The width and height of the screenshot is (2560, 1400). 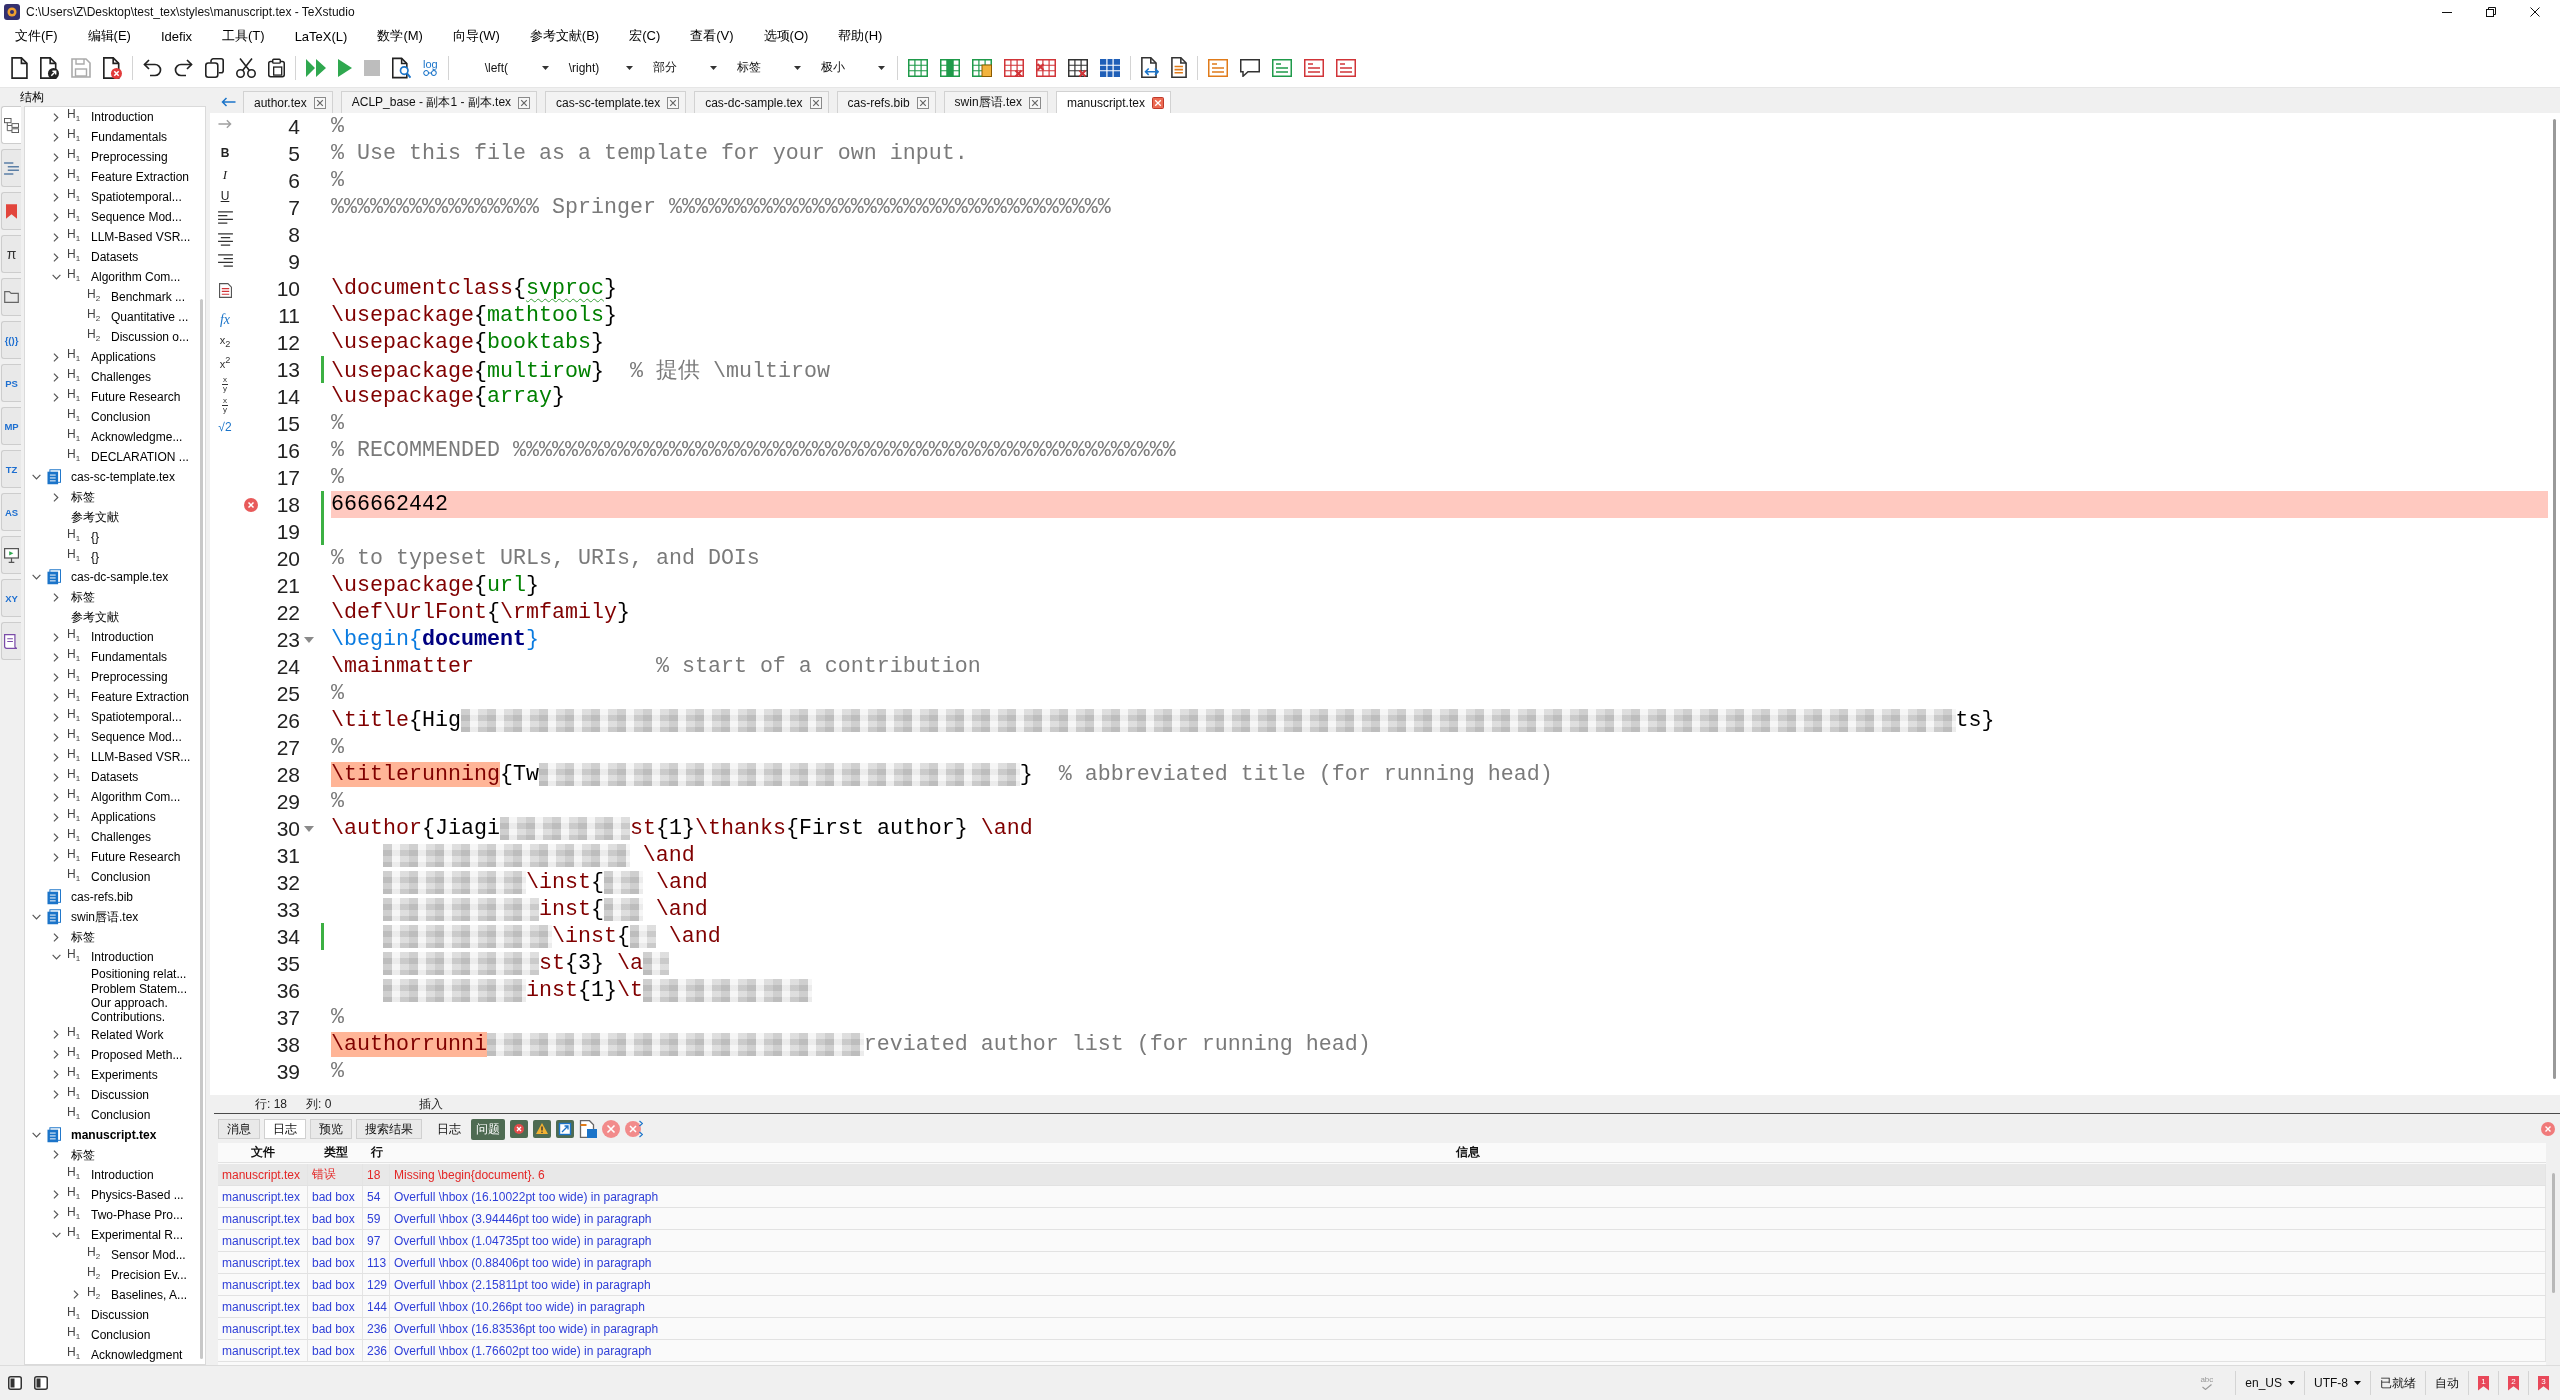 I want to click on dropdown: \left(, so click(x=514, y=67).